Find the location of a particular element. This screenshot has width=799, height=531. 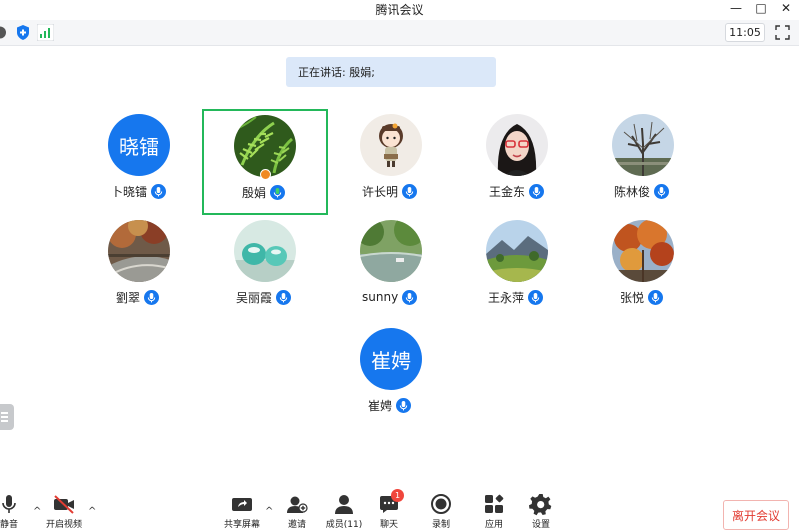

participant-name: 殷娟 is located at coordinates (254, 192).